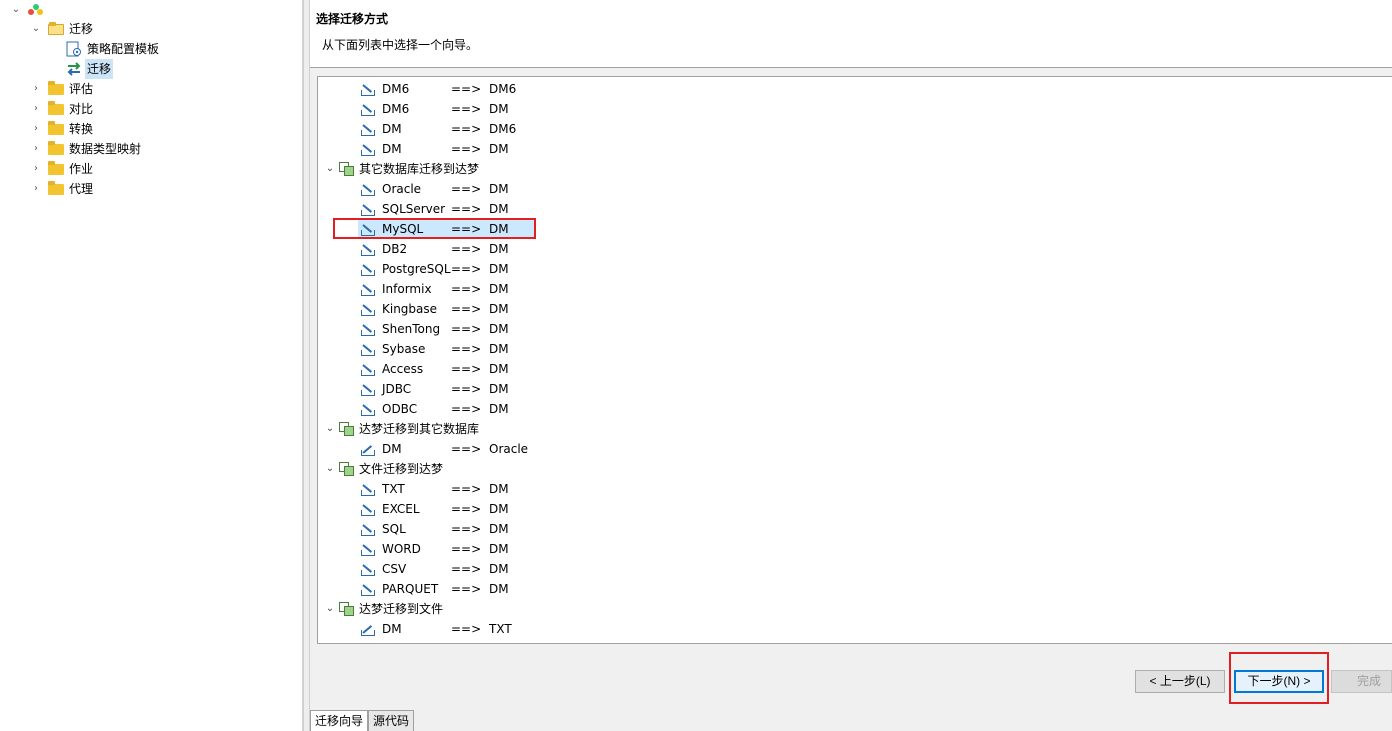 The height and width of the screenshot is (731, 1392). What do you see at coordinates (447, 189) in the screenshot?
I see `wizard-item-row: Oracle ==> DM` at bounding box center [447, 189].